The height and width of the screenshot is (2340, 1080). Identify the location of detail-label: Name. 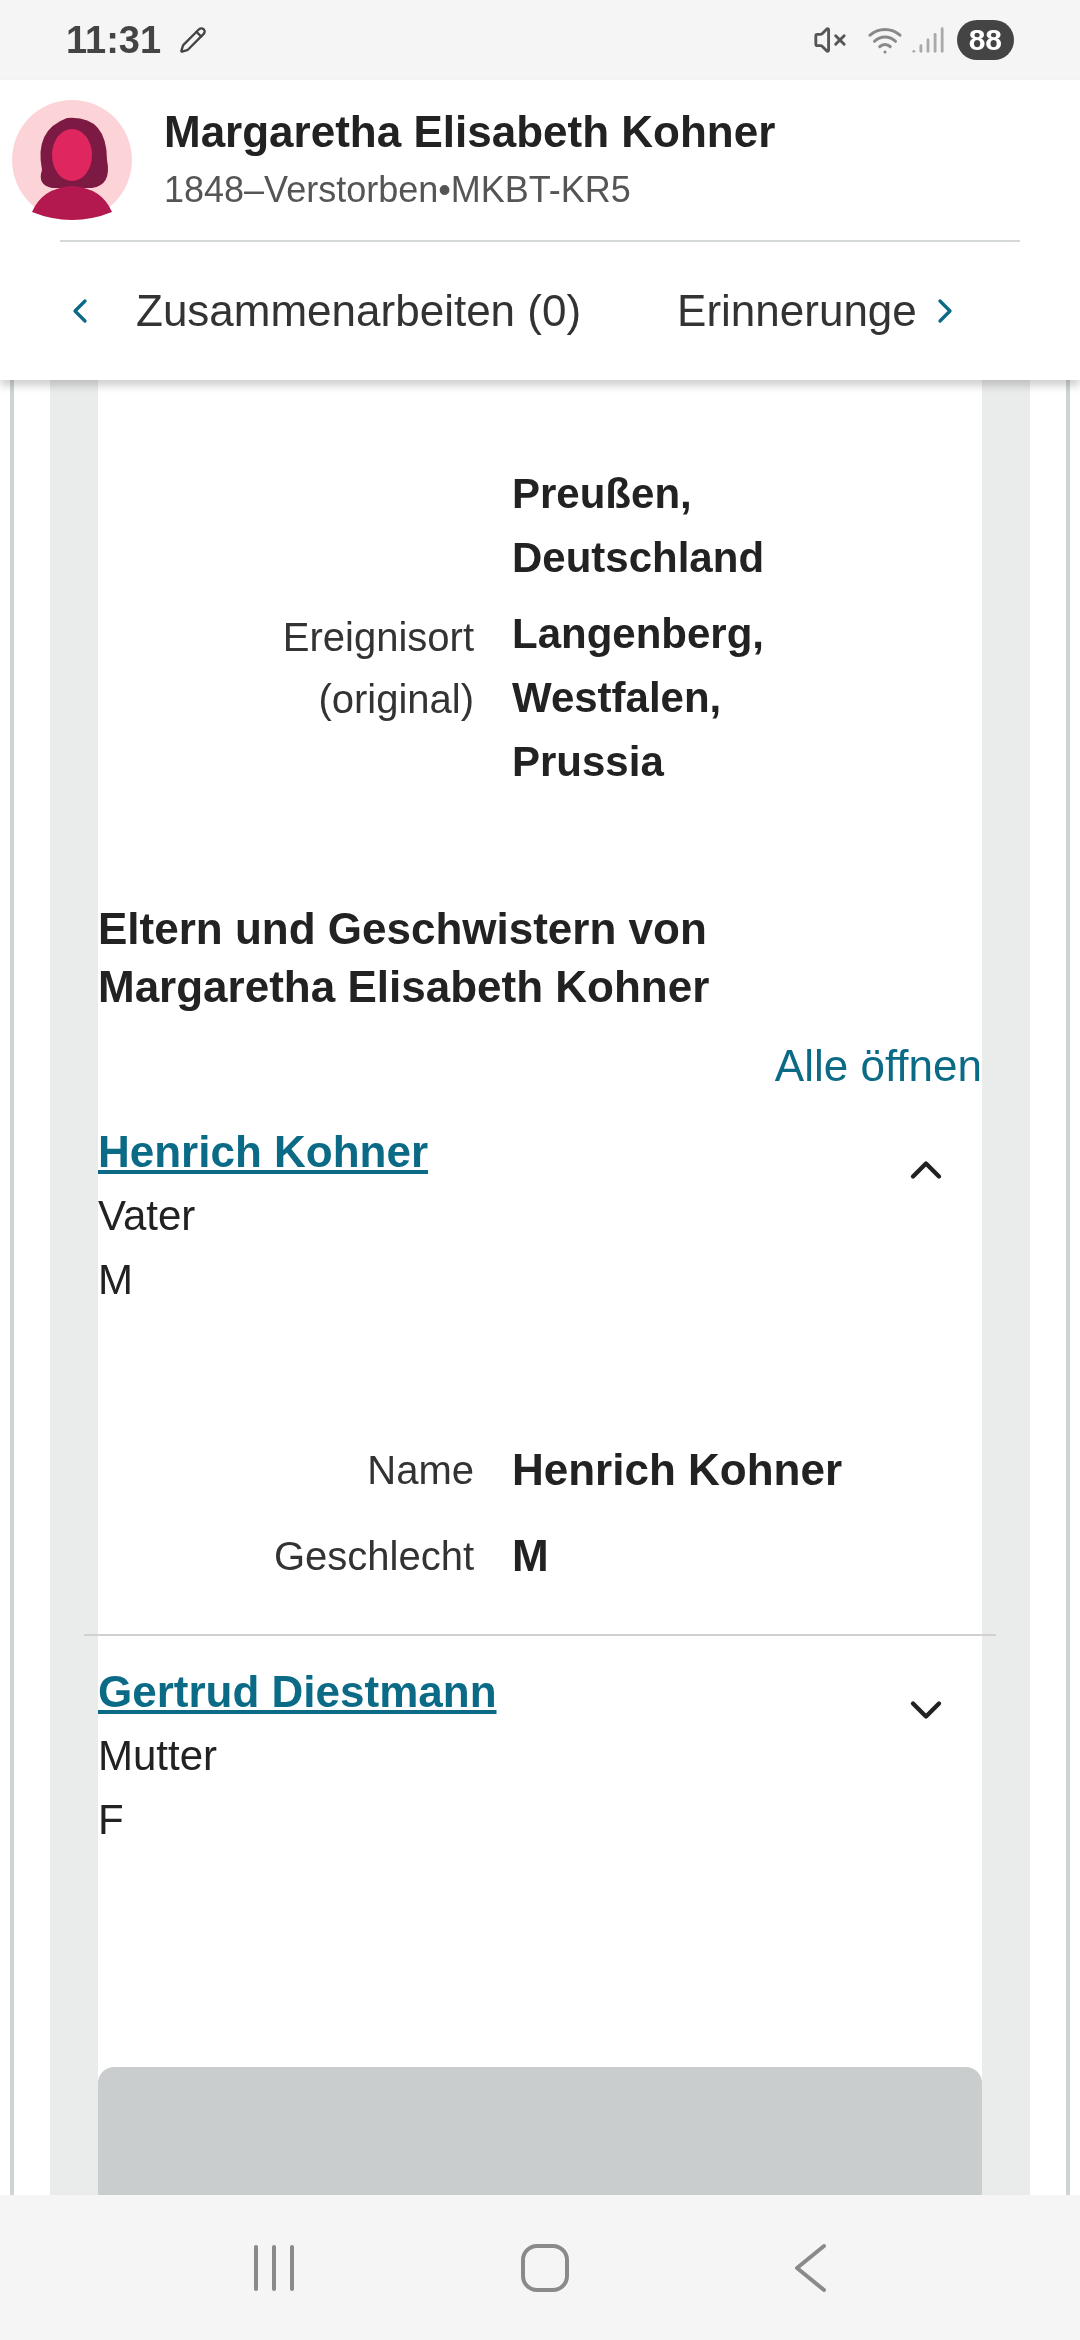
(420, 1470).